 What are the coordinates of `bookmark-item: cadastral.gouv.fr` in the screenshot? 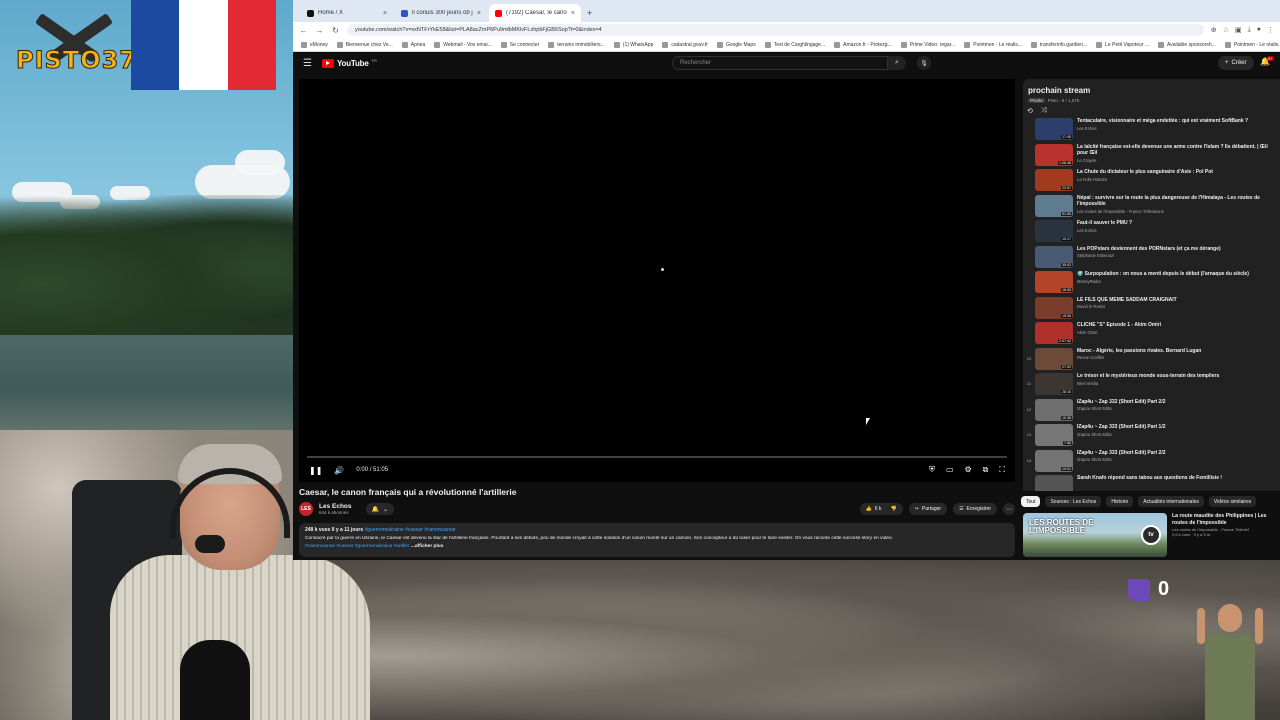 It's located at (685, 44).